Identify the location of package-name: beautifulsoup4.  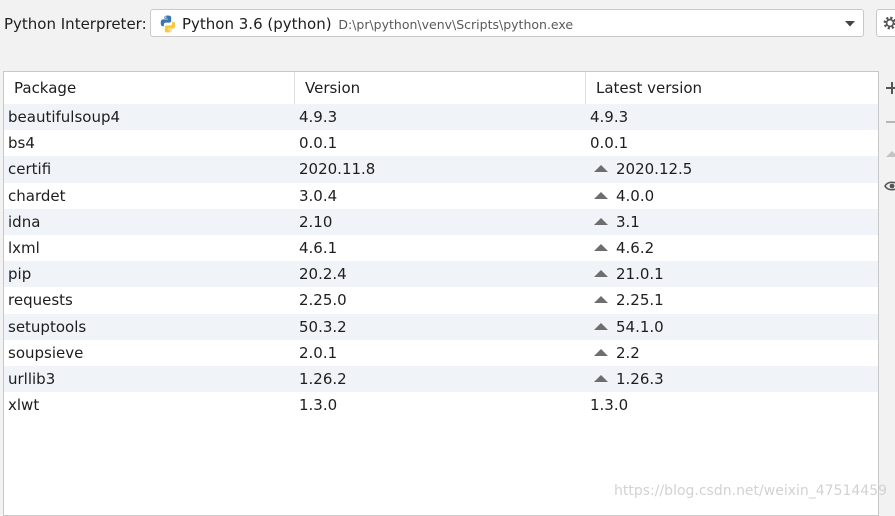
(64, 117).